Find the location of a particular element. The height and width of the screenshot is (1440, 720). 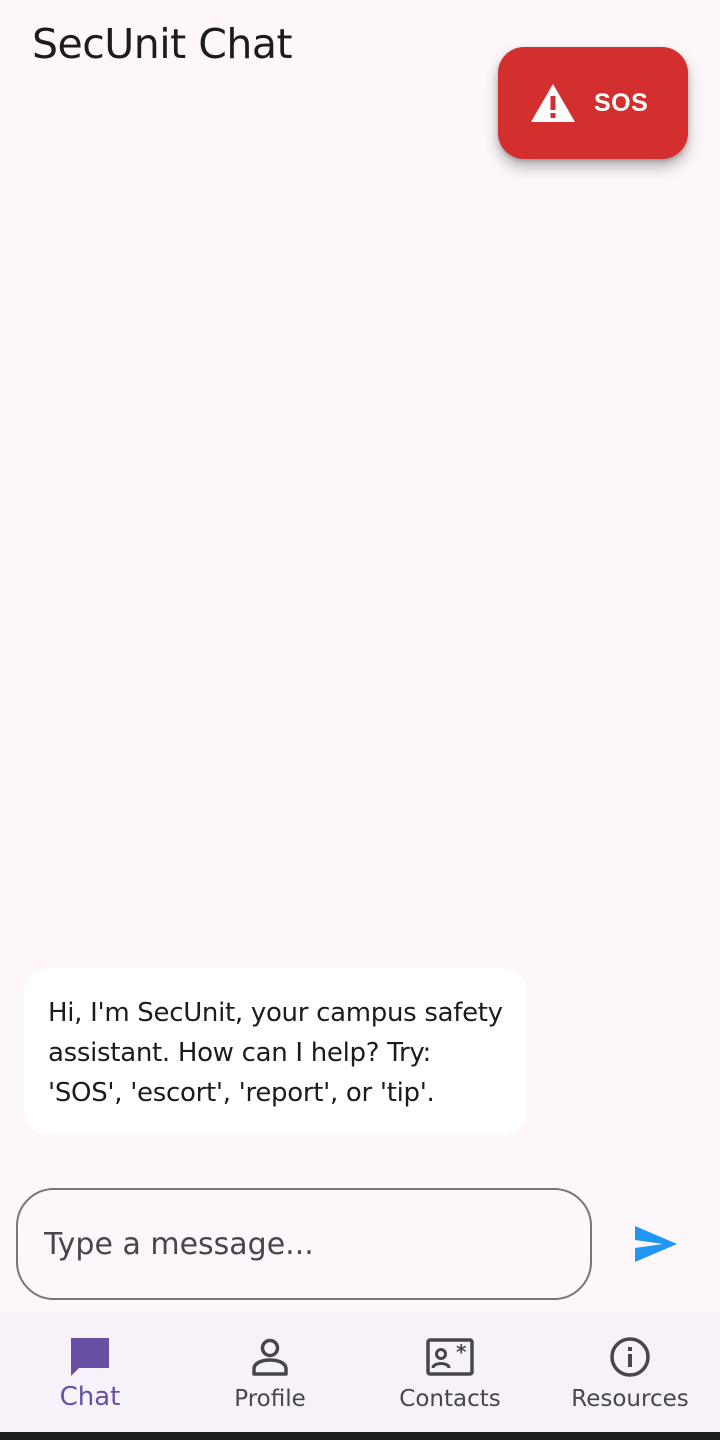

nav-label-contacts: Contacts is located at coordinates (450, 1399).